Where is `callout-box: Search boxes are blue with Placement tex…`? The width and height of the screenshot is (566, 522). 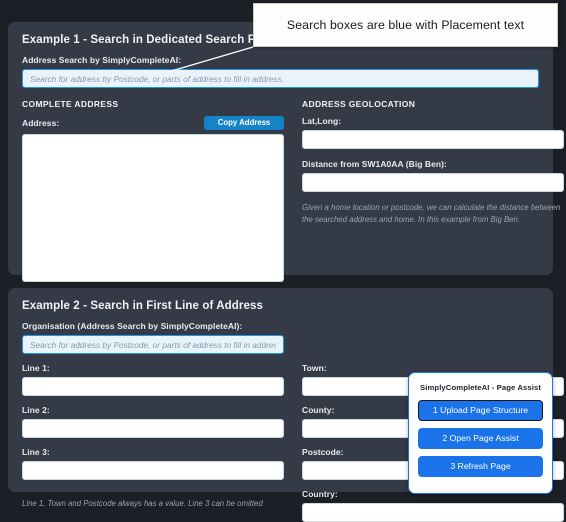 callout-box: Search boxes are blue with Placement tex… is located at coordinates (405, 25).